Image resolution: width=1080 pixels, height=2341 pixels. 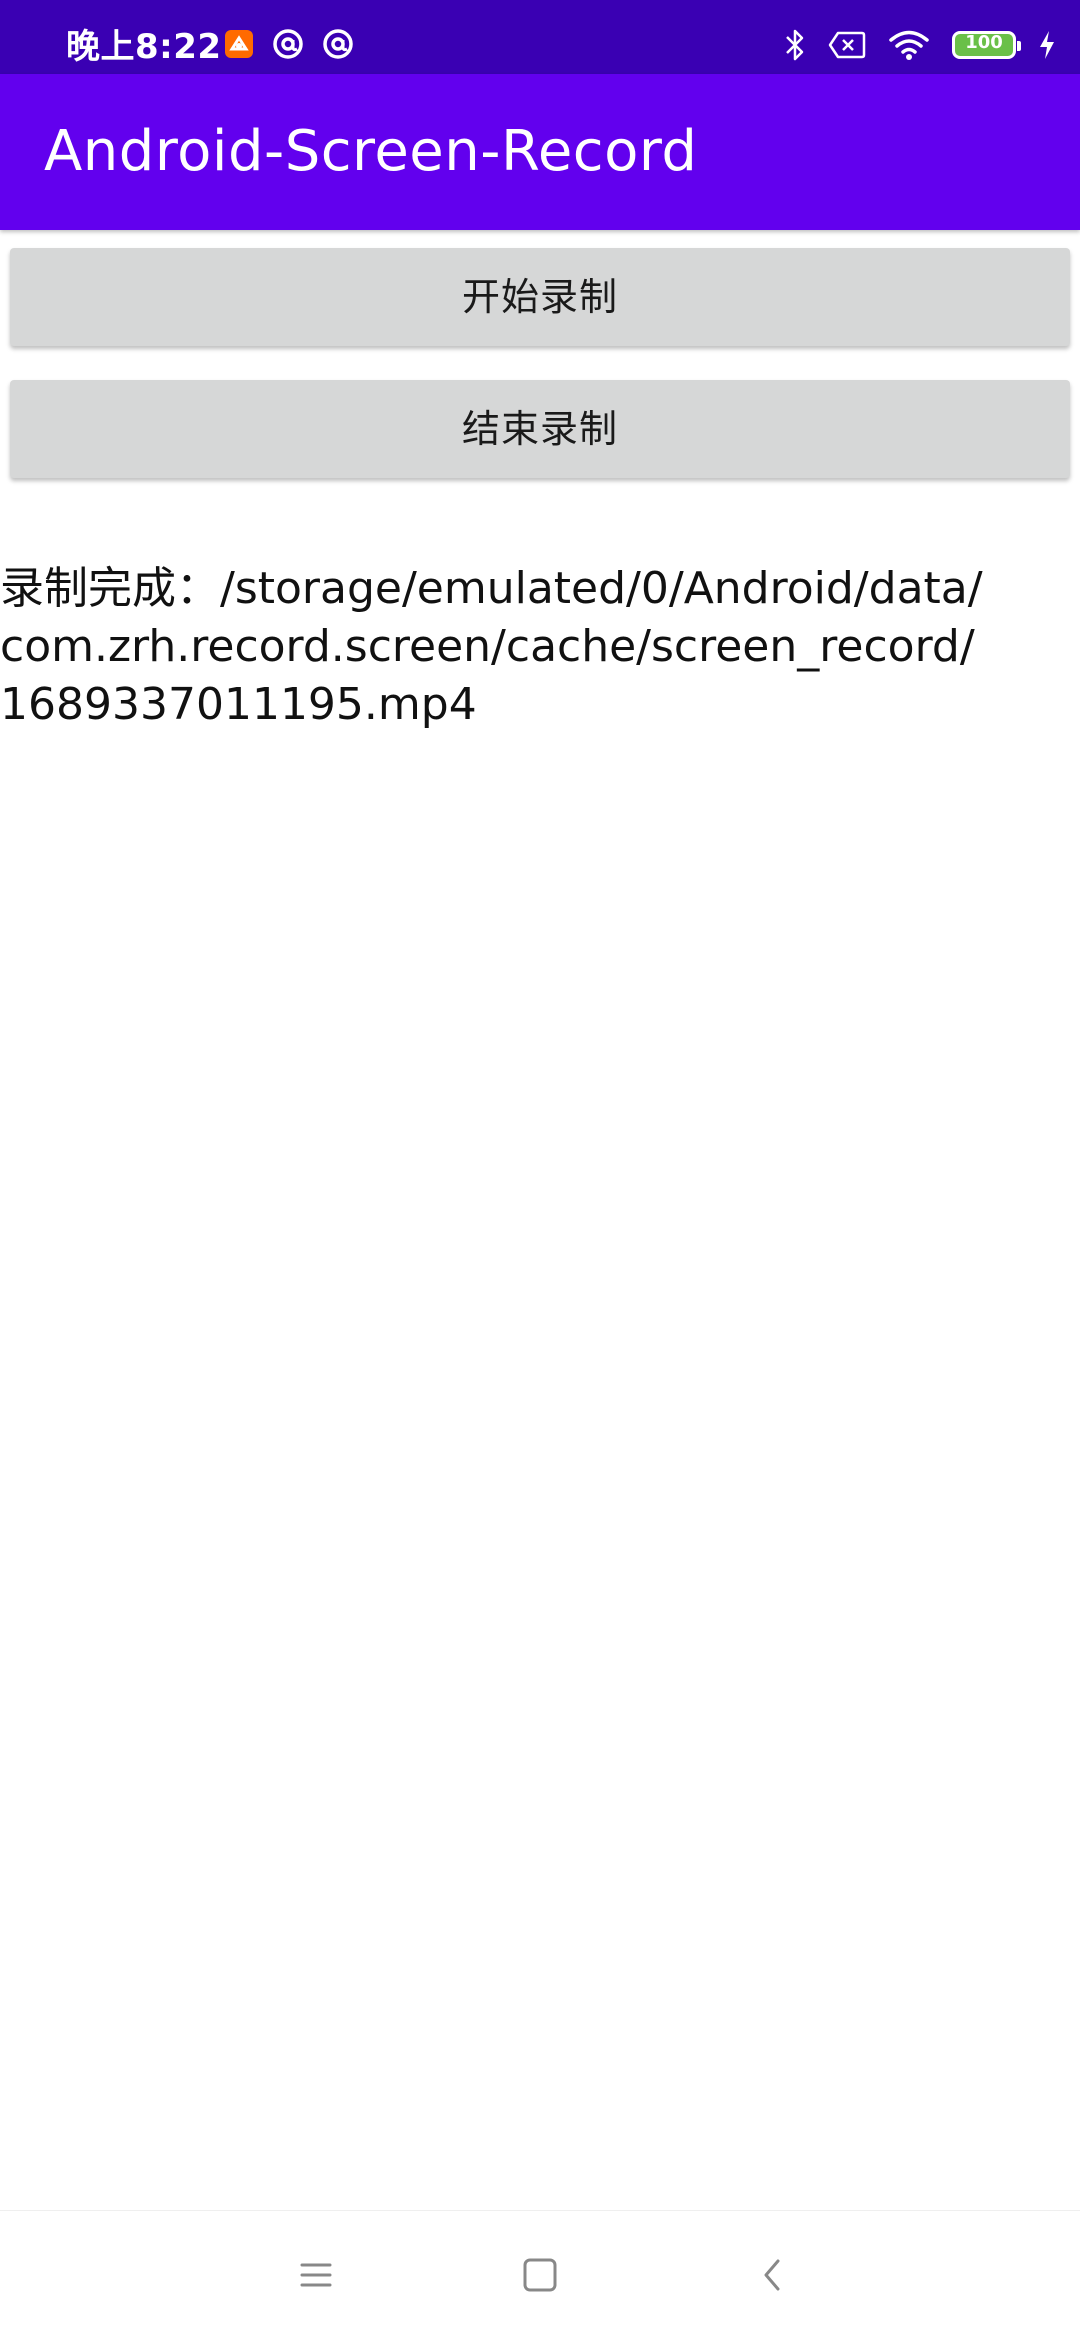 What do you see at coordinates (772, 2277) in the screenshot?
I see `back-icon` at bounding box center [772, 2277].